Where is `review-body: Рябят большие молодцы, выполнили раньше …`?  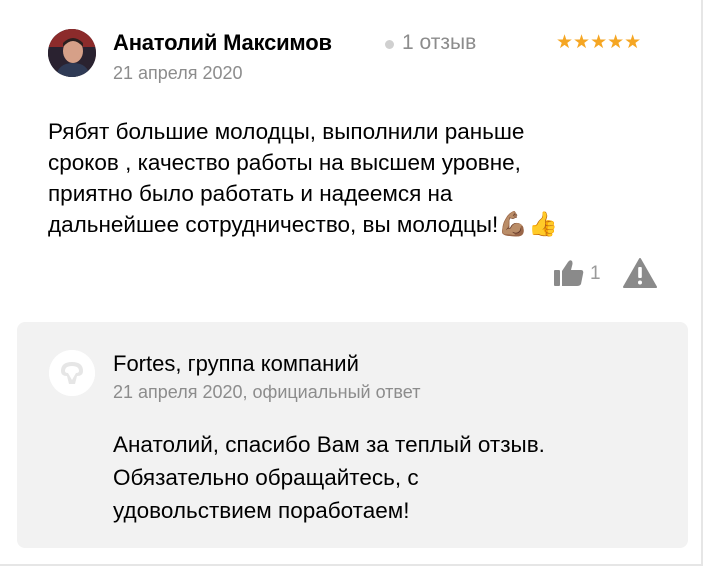
review-body: Рябят большие молодцы, выполнили раньше … is located at coordinates (286, 178).